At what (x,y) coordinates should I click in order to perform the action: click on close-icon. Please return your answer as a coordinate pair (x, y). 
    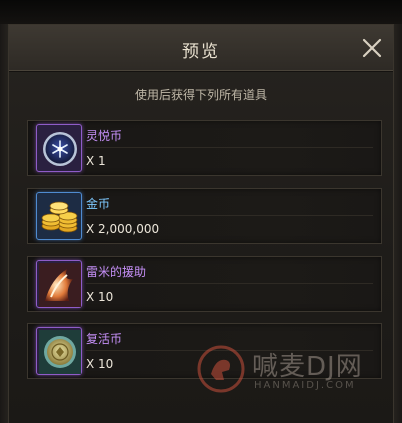
    Looking at the image, I should click on (372, 48).